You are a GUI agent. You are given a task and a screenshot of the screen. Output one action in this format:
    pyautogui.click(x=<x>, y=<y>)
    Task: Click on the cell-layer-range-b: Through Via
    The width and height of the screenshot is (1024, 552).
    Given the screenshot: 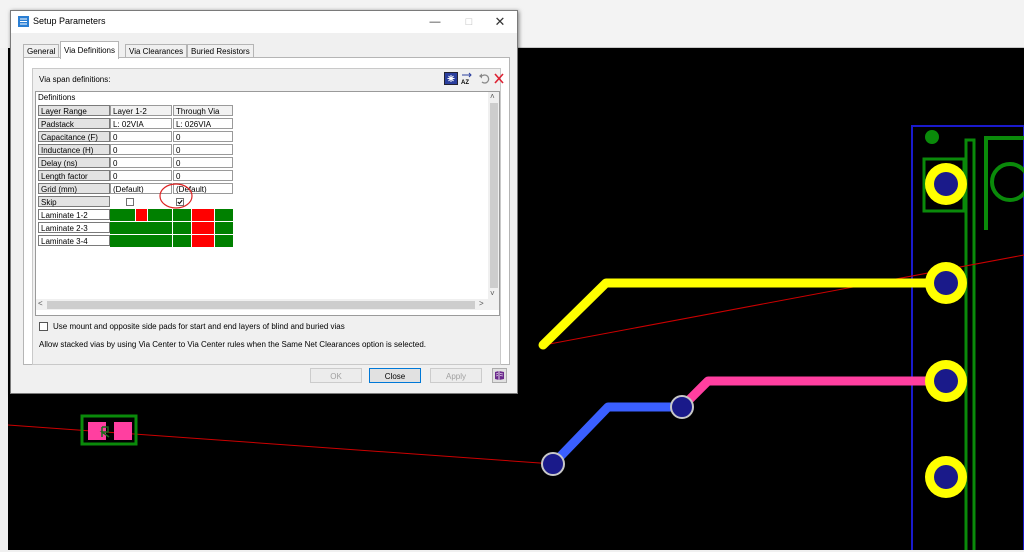 What is the action you would take?
    pyautogui.click(x=203, y=110)
    